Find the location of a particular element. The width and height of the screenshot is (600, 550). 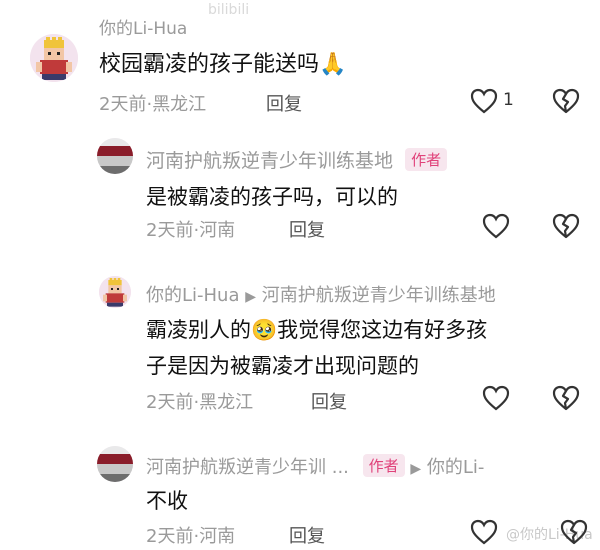

like-count: 1 is located at coordinates (508, 100).